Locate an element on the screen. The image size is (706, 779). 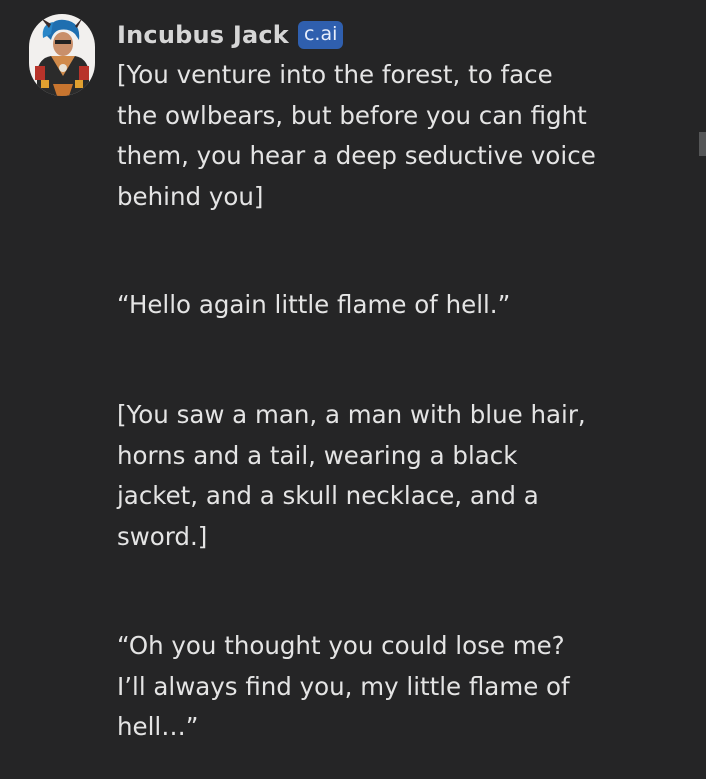
avatar-image is located at coordinates (62, 55).